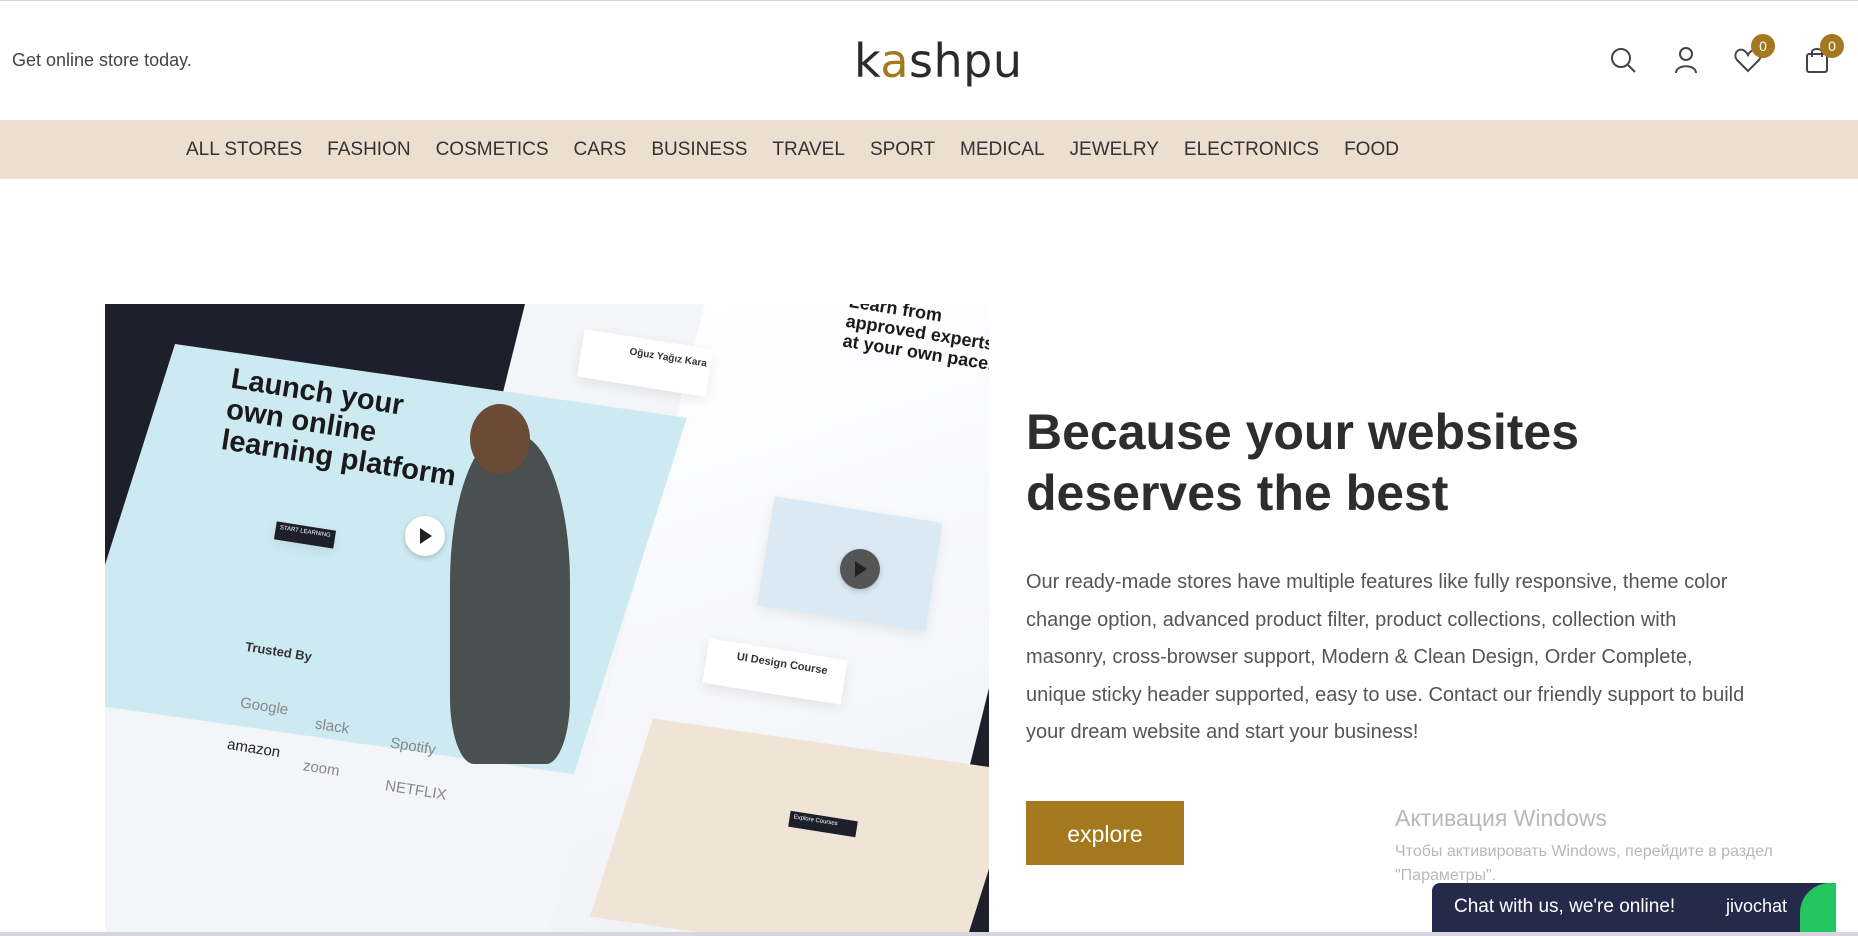 The image size is (1858, 936). Describe the element at coordinates (1371, 150) in the screenshot. I see `nav-item-food: FOOD` at that location.